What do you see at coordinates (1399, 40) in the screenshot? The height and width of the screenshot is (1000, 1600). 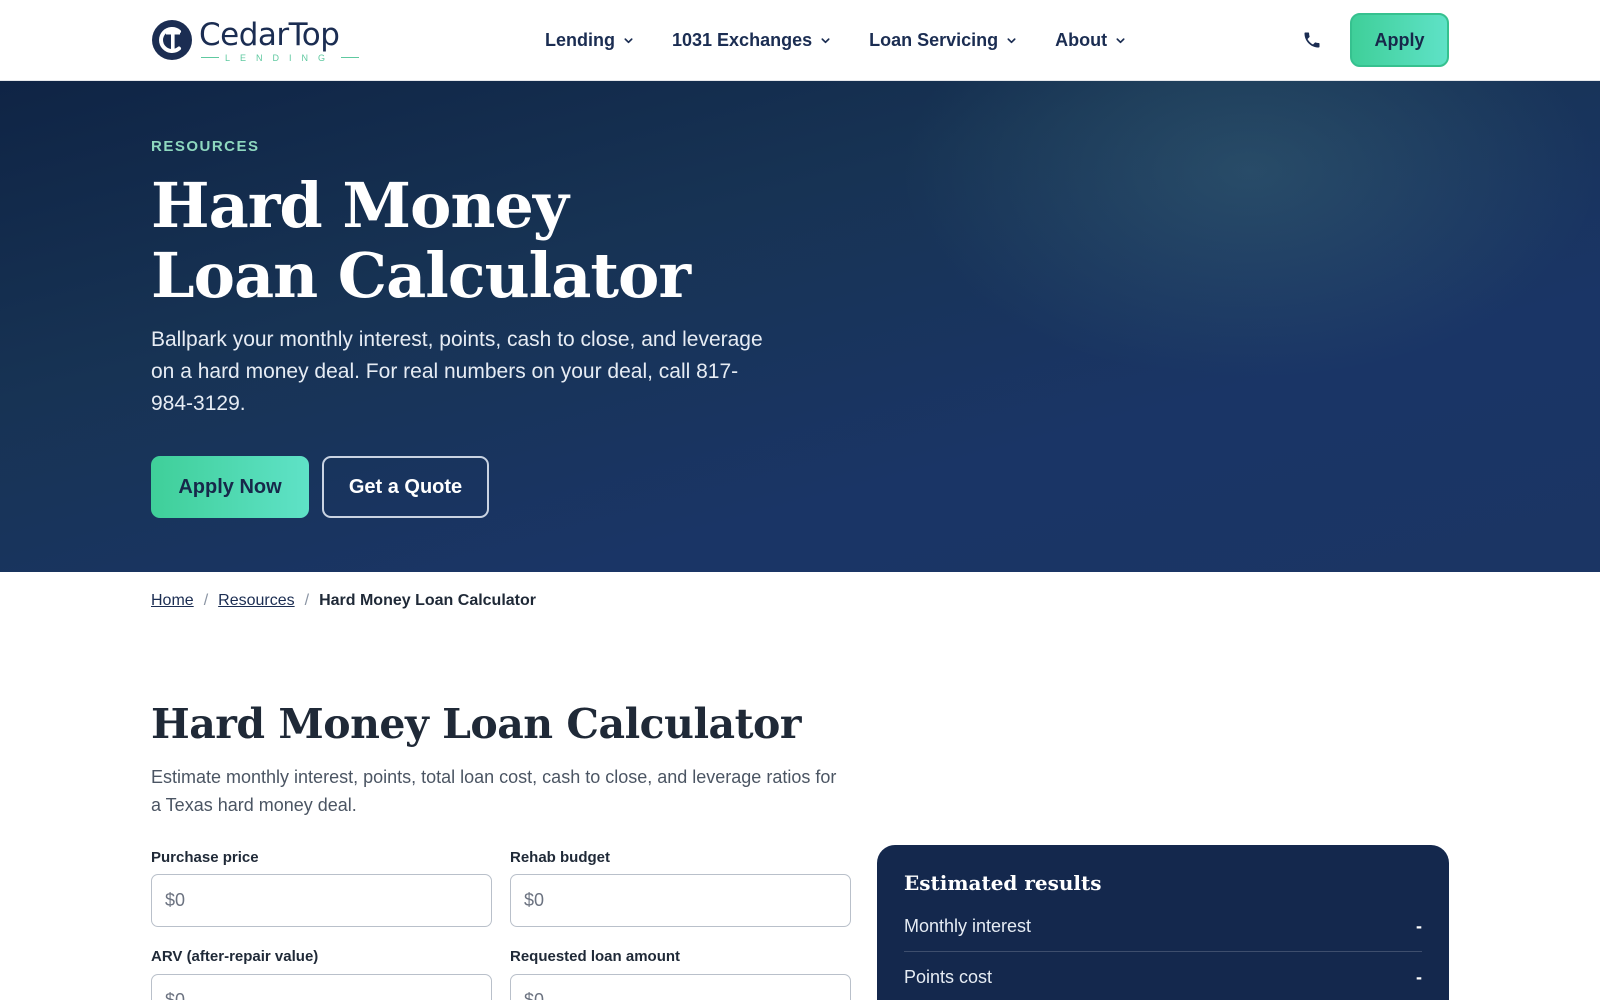 I see `apply-button: Apply` at bounding box center [1399, 40].